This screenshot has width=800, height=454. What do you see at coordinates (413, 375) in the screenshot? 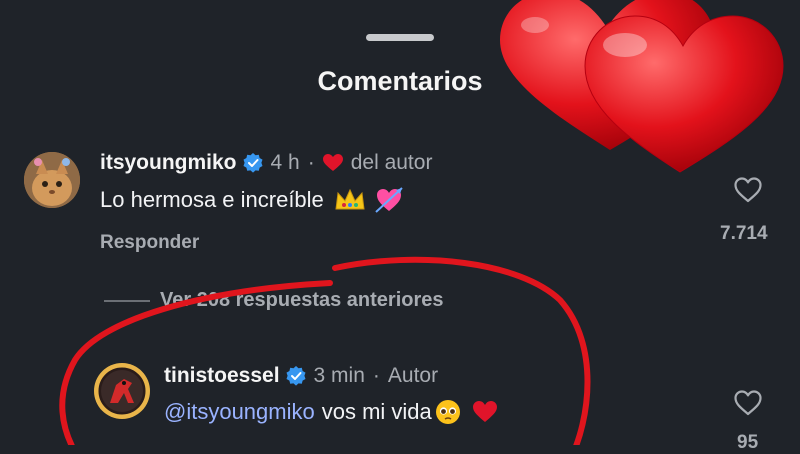
I see `author-label: Autor` at bounding box center [413, 375].